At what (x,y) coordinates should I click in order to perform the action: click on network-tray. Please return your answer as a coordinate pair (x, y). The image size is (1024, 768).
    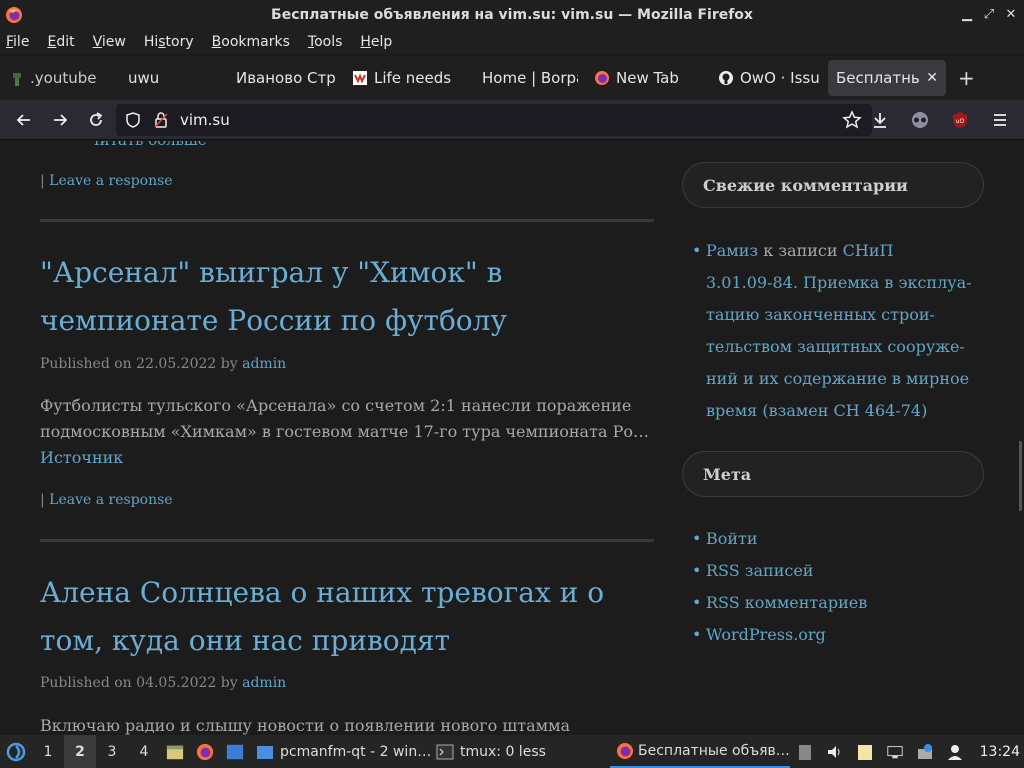
    Looking at the image, I should click on (895, 751).